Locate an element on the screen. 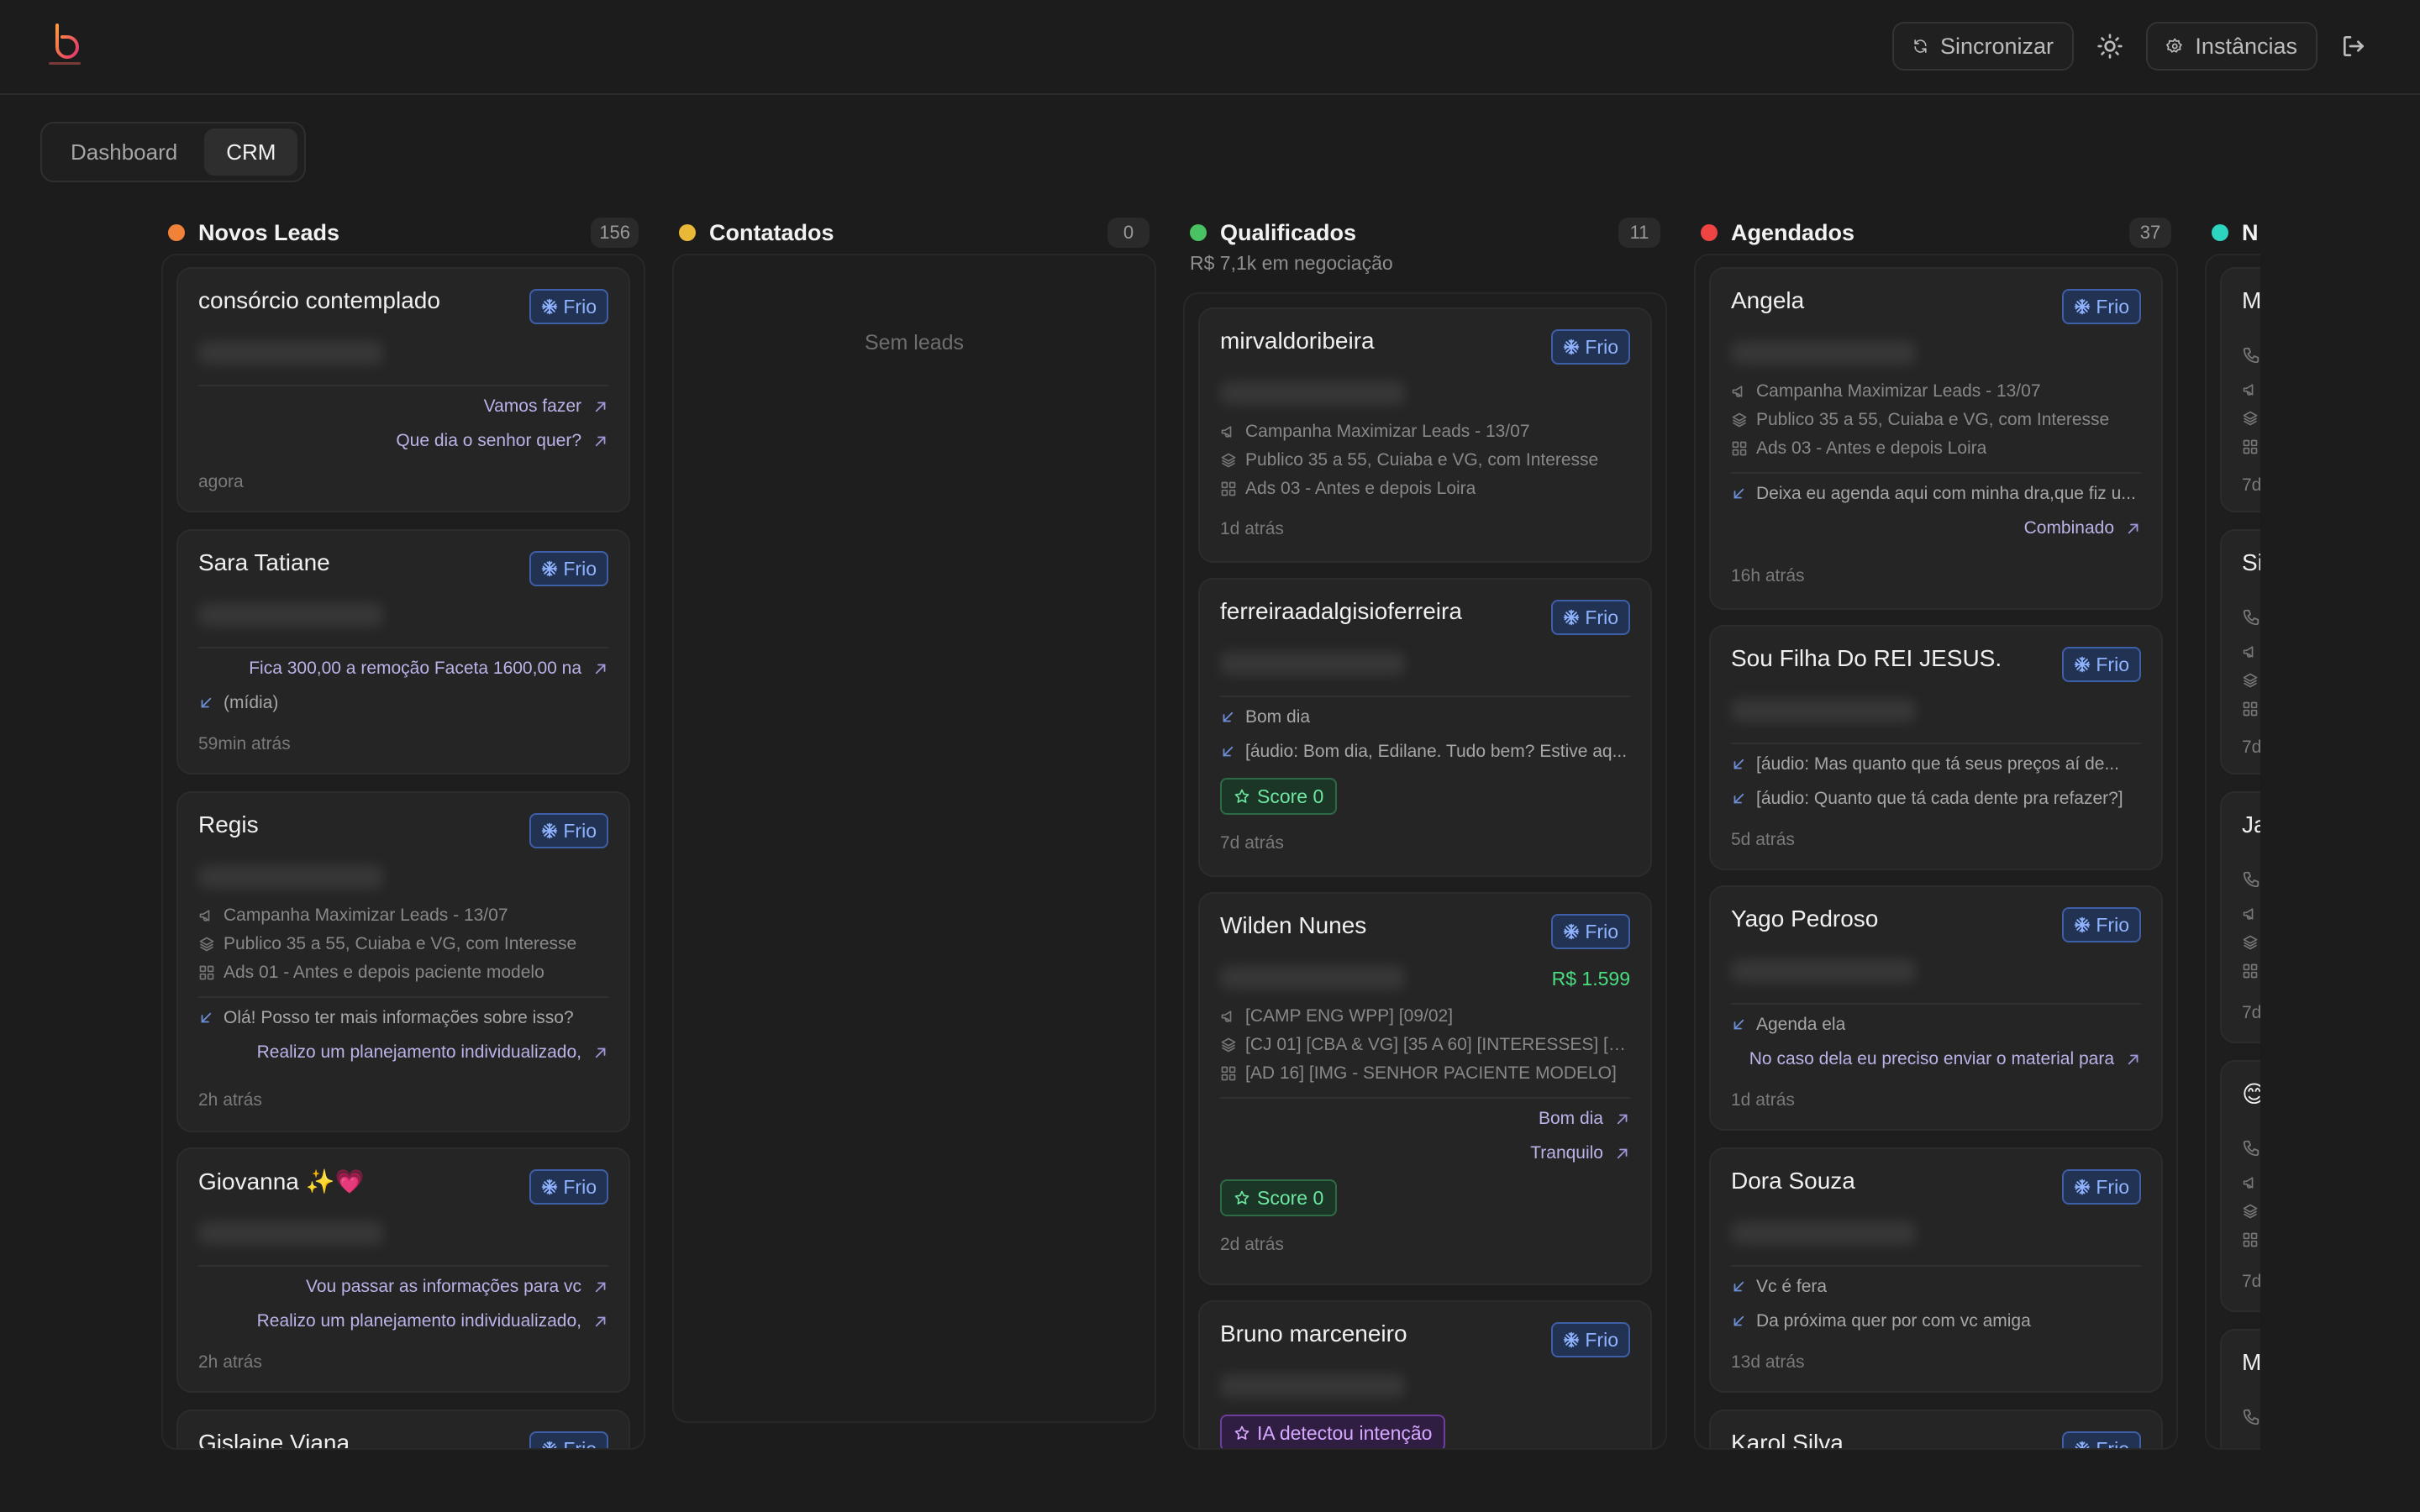  ad-info: [AD 16] [IMG - SENHOR PACIENTE MODELO] is located at coordinates (1425, 1073).